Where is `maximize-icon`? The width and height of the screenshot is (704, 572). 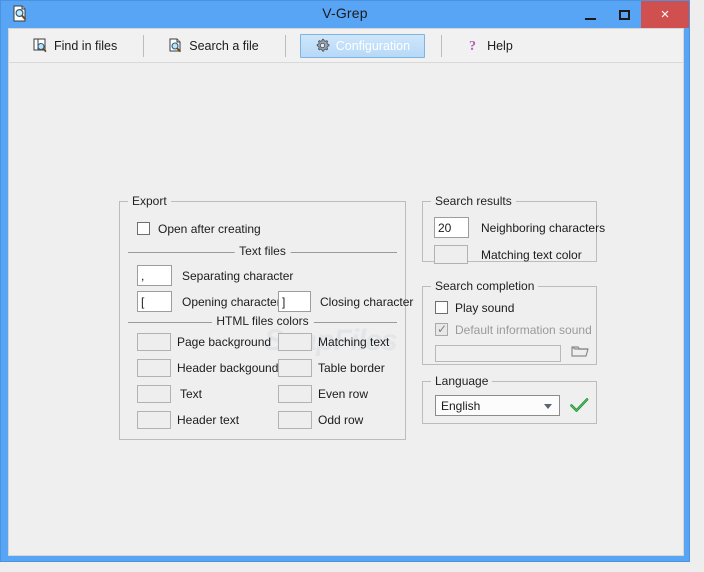 maximize-icon is located at coordinates (624, 14).